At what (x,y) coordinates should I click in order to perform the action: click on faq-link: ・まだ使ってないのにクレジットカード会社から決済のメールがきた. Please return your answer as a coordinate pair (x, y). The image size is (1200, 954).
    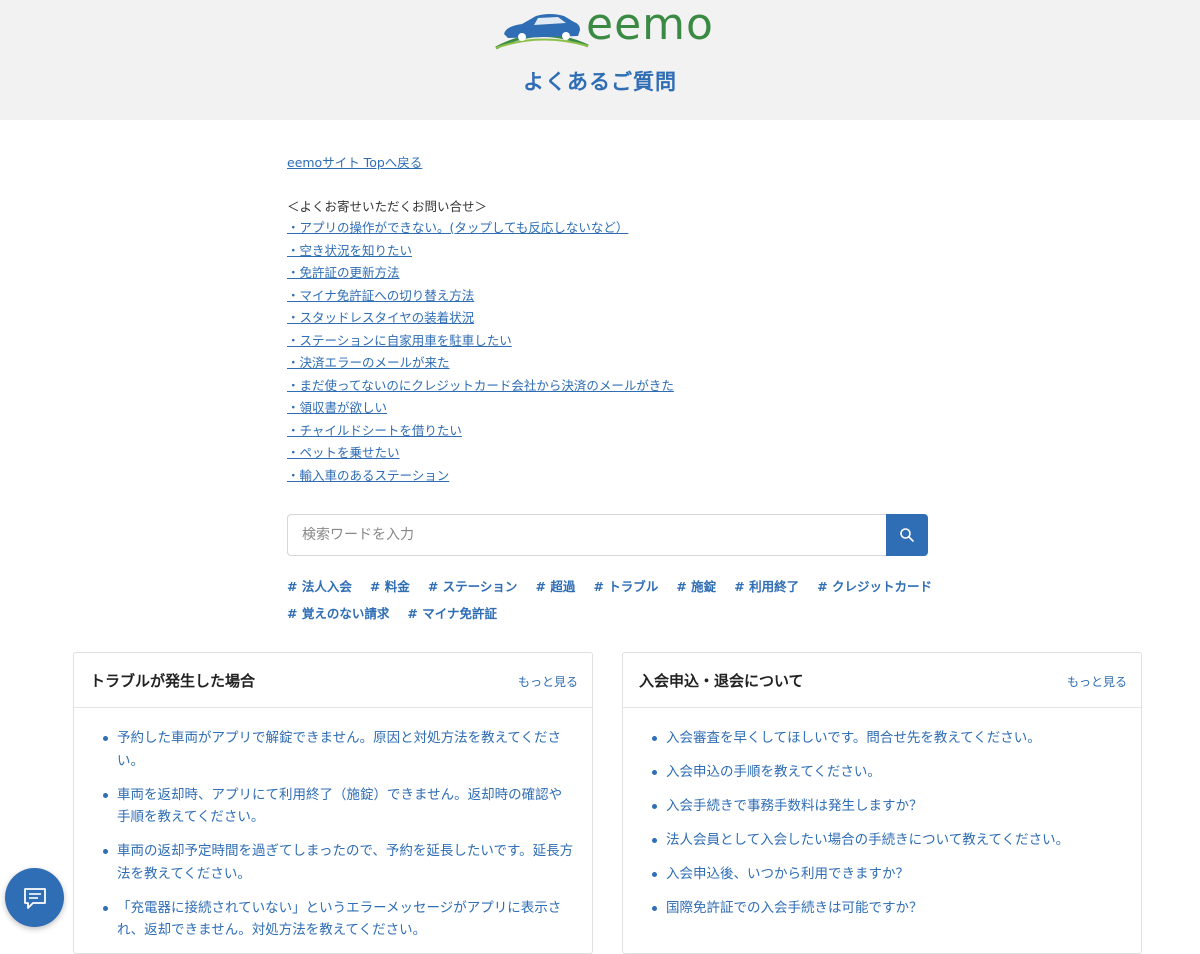
    Looking at the image, I should click on (480, 385).